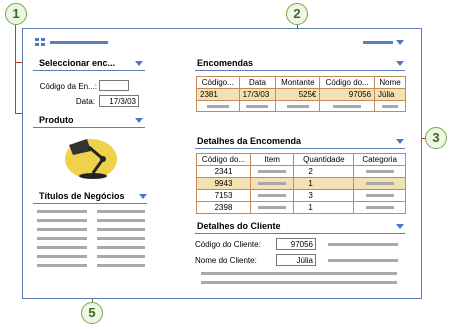  Describe the element at coordinates (63, 246) in the screenshot. I see `business-list-left` at that location.